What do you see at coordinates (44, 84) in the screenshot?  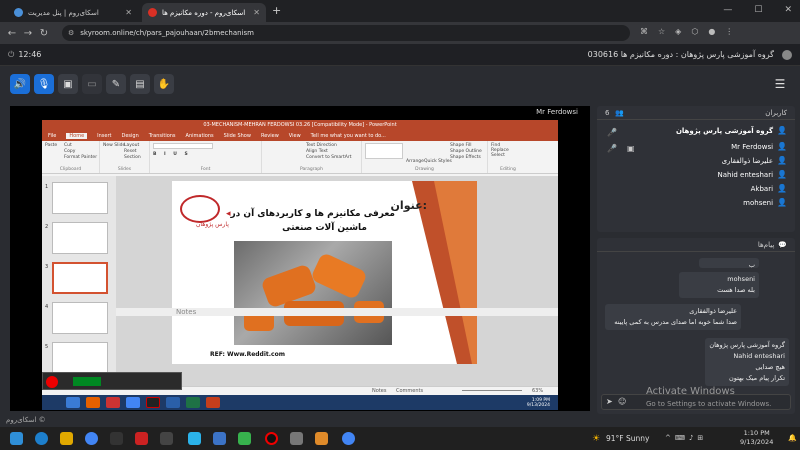 I see `microphone-button: 🎙` at bounding box center [44, 84].